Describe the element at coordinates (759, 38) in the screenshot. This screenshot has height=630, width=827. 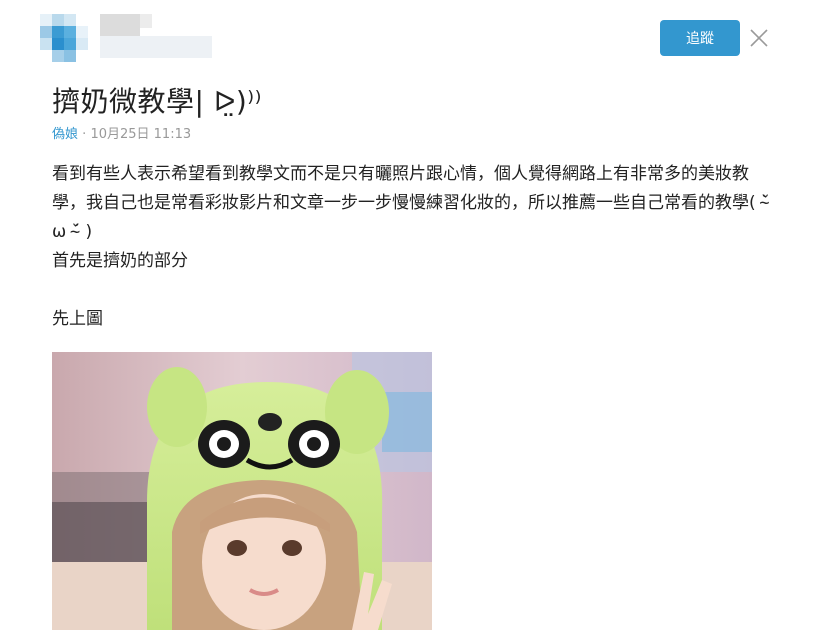
I see `close-icon` at that location.